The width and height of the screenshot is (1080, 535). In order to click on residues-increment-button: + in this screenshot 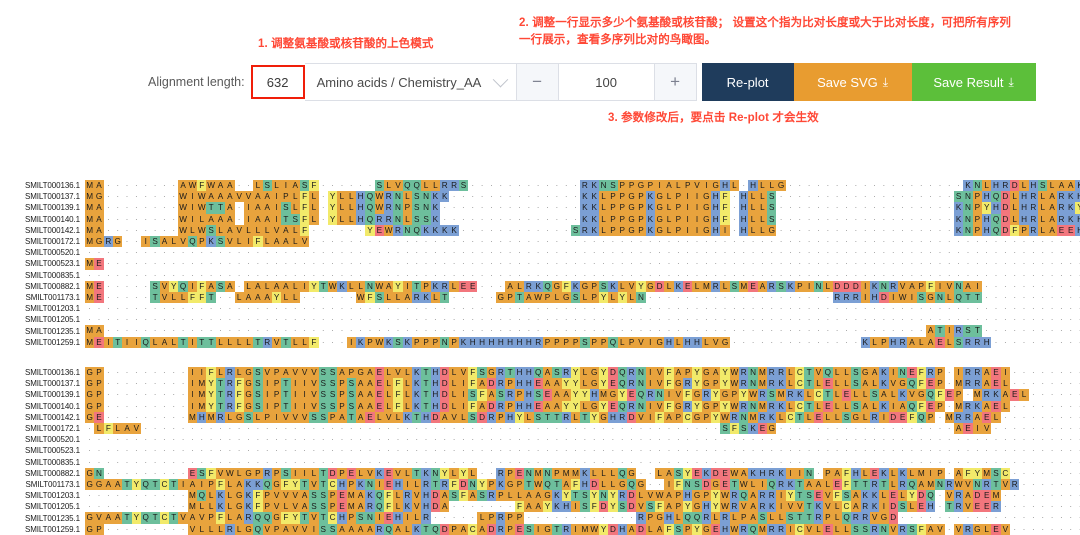, I will do `click(675, 82)`.